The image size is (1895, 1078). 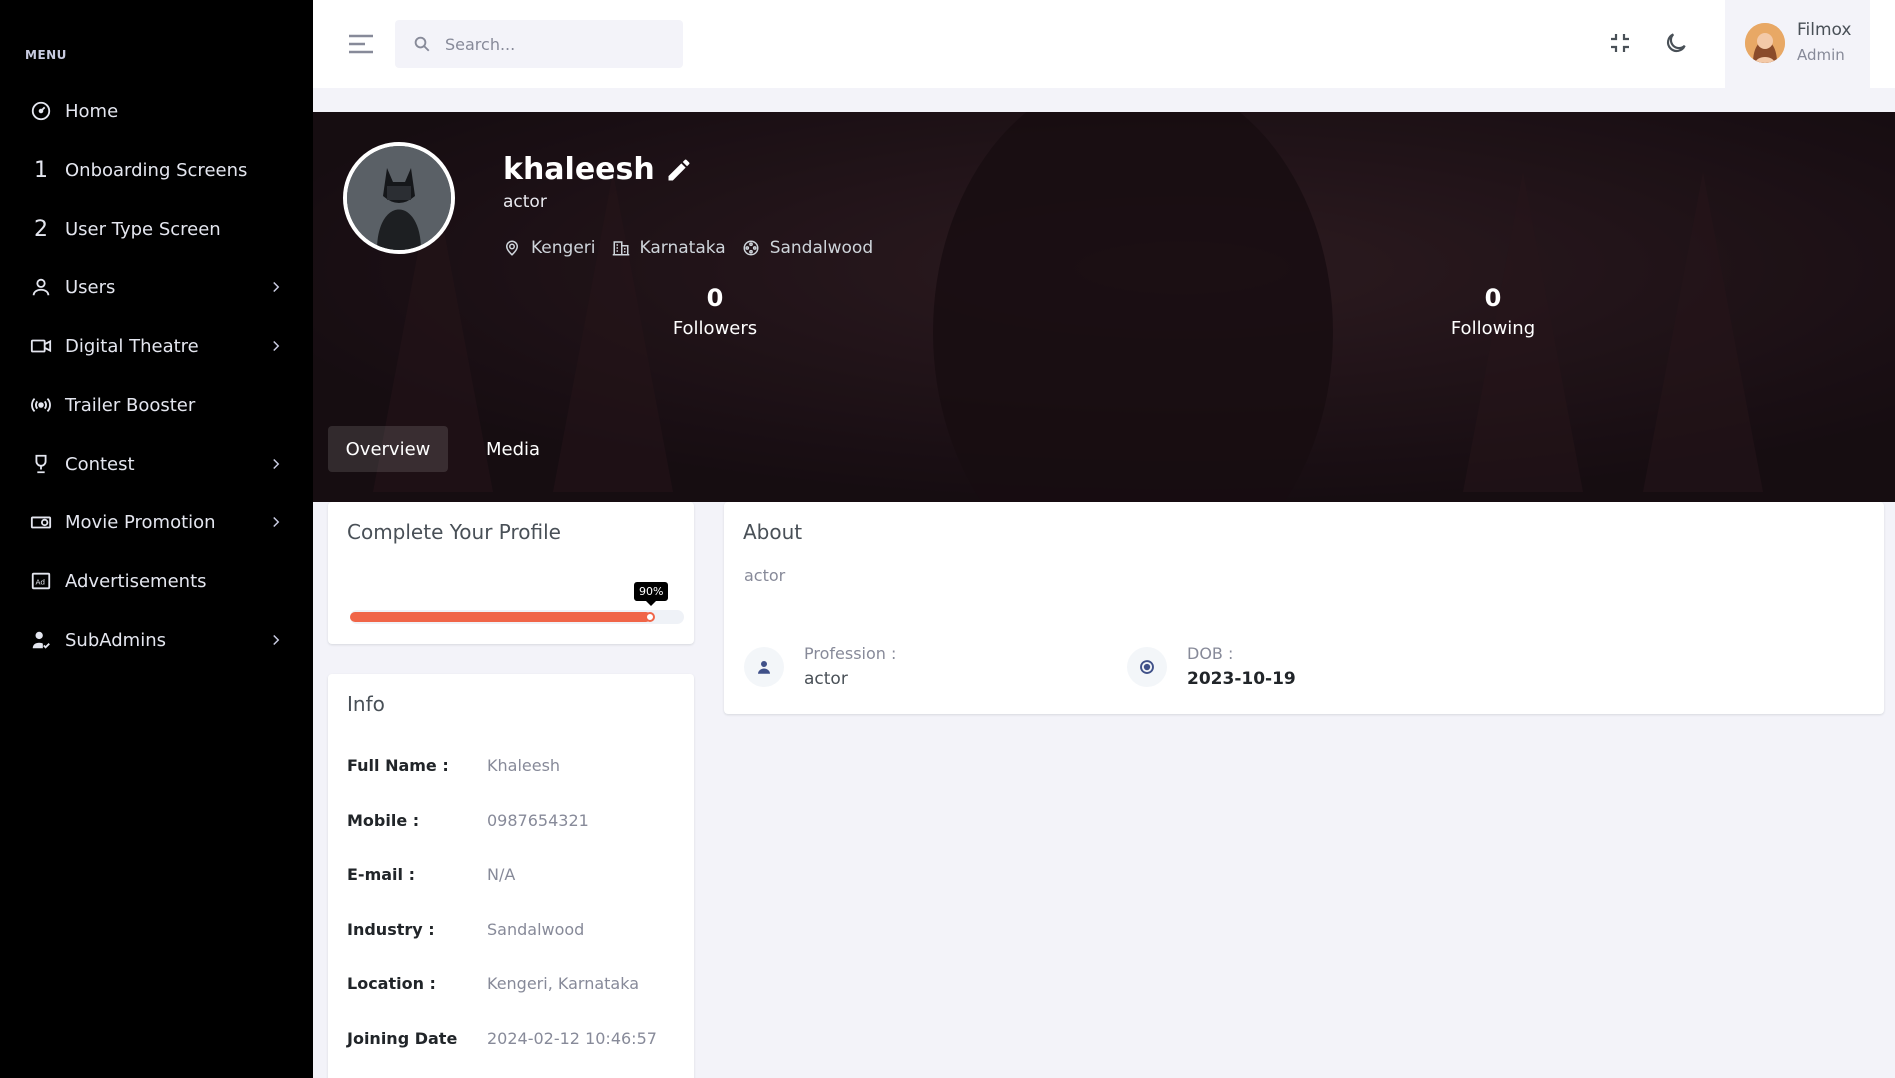 I want to click on meta-state-text: Karnataka, so click(x=682, y=248).